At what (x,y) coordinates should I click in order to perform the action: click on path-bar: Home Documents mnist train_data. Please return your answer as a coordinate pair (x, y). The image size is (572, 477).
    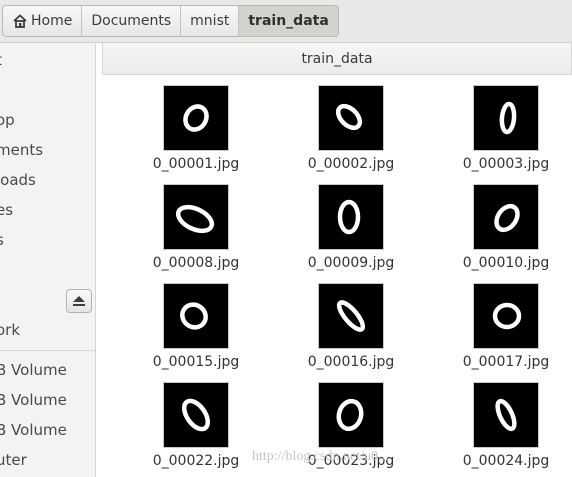
    Looking at the image, I should click on (286, 21).